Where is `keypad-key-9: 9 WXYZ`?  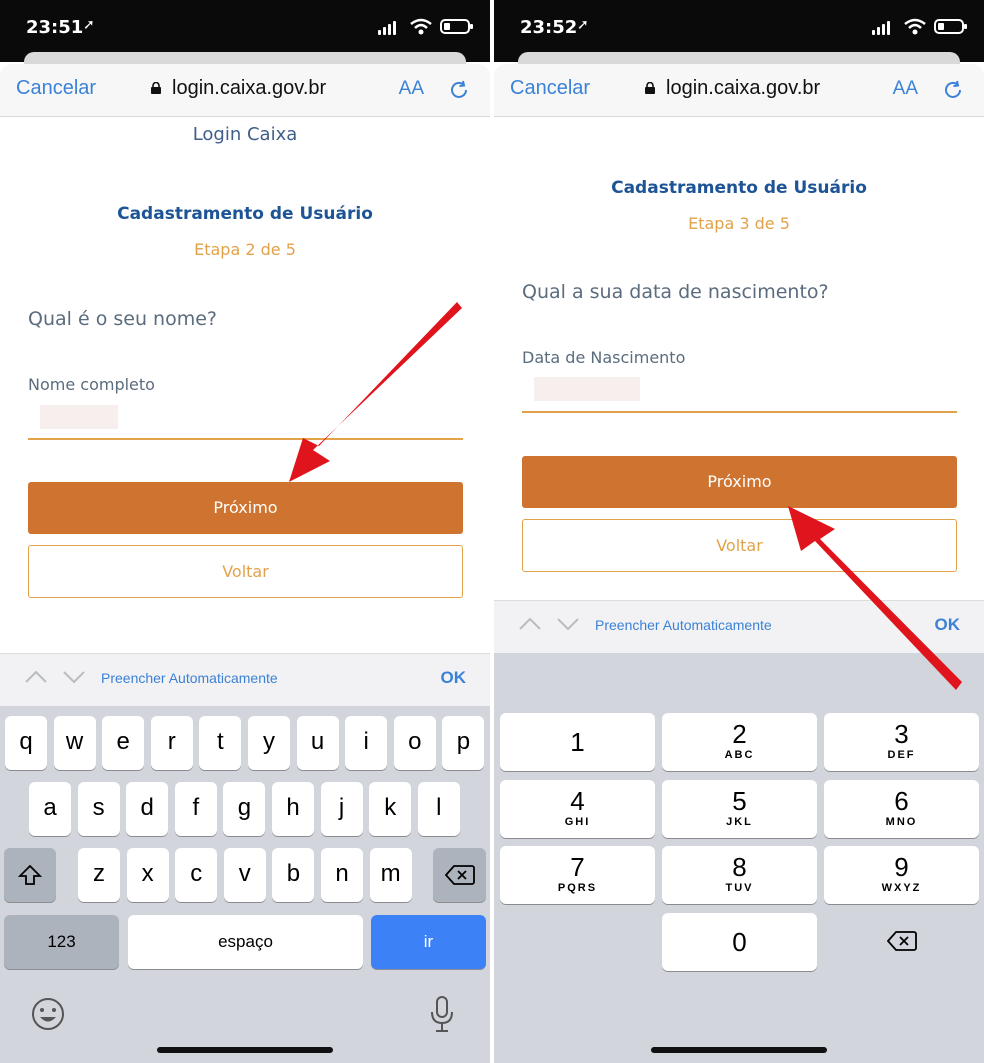
keypad-key-9: 9 WXYZ is located at coordinates (901, 875).